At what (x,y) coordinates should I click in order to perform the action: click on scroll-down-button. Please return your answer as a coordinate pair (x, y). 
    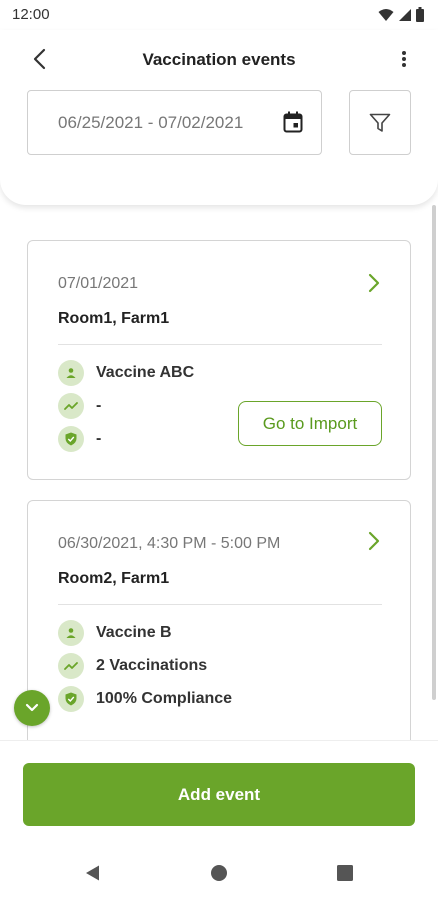
    Looking at the image, I should click on (32, 708).